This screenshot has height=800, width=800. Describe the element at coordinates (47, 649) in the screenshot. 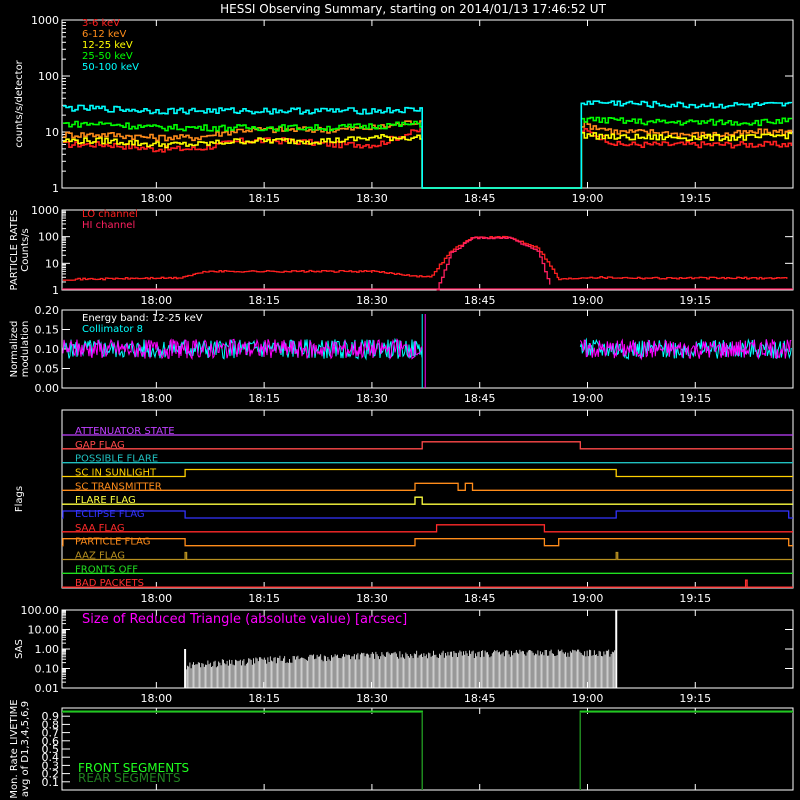

I see `y-tick-label: 1.00` at that location.